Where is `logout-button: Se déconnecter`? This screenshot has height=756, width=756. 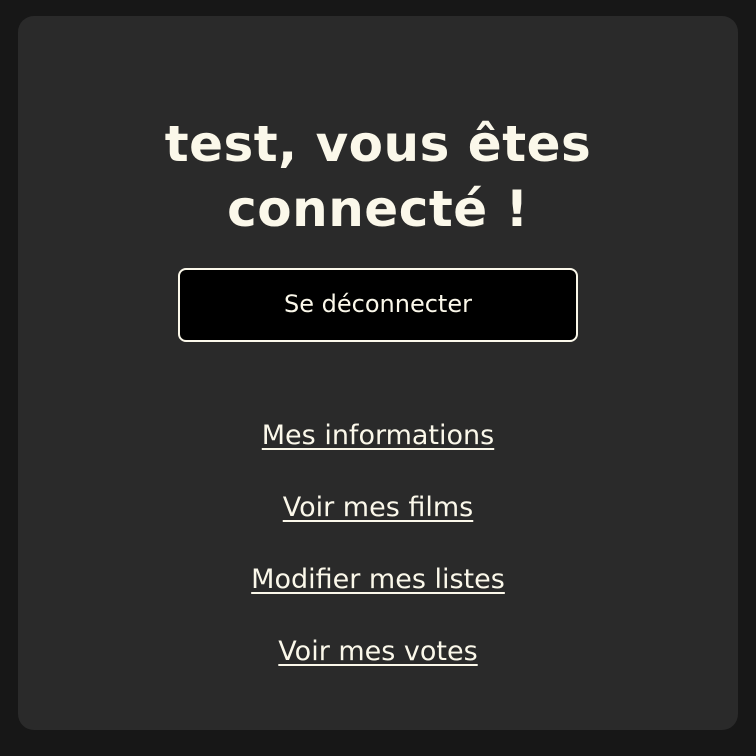 logout-button: Se déconnecter is located at coordinates (378, 305).